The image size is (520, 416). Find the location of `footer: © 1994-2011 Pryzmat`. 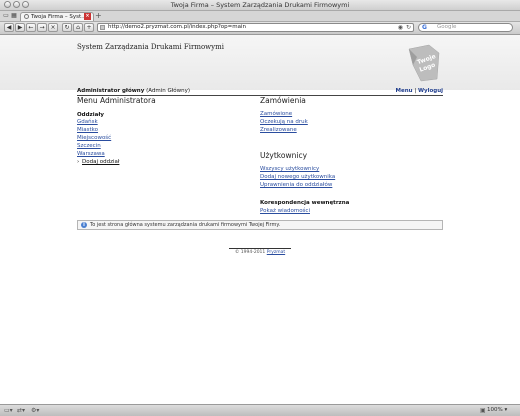

footer: © 1994-2011 Pryzmat is located at coordinates (260, 252).